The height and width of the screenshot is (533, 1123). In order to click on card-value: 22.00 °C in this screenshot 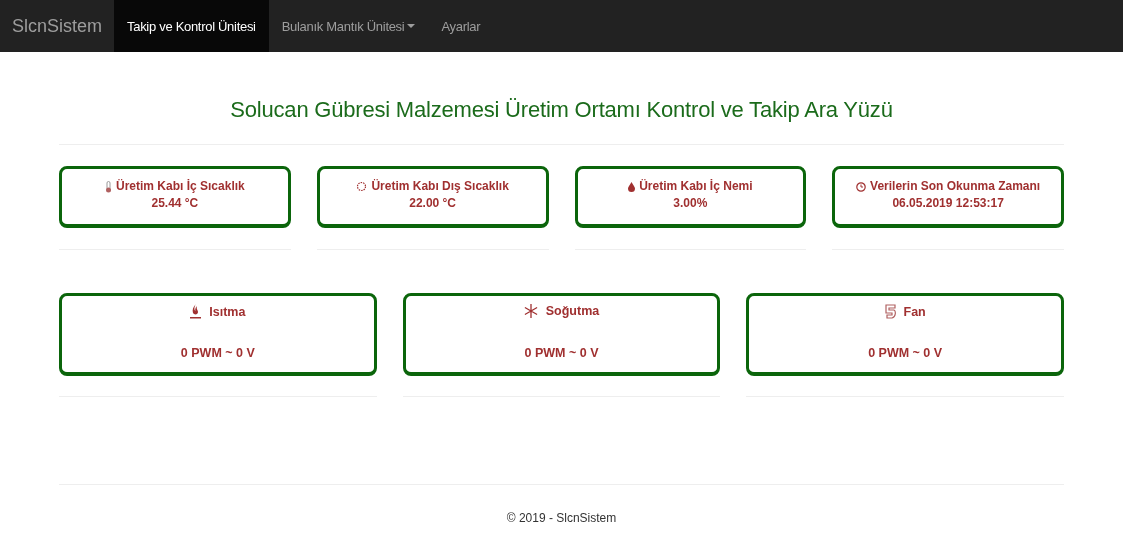, I will do `click(433, 203)`.